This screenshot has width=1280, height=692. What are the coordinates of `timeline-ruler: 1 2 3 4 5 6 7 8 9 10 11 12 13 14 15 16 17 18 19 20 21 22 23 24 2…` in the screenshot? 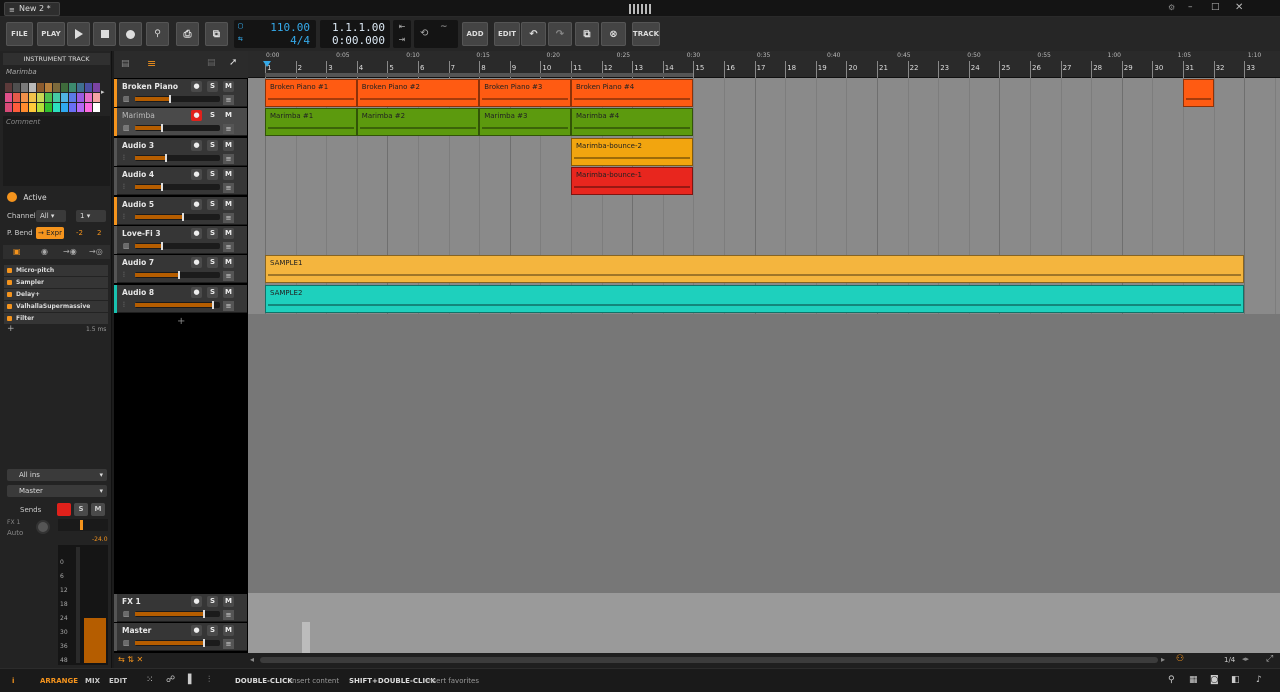 It's located at (764, 64).